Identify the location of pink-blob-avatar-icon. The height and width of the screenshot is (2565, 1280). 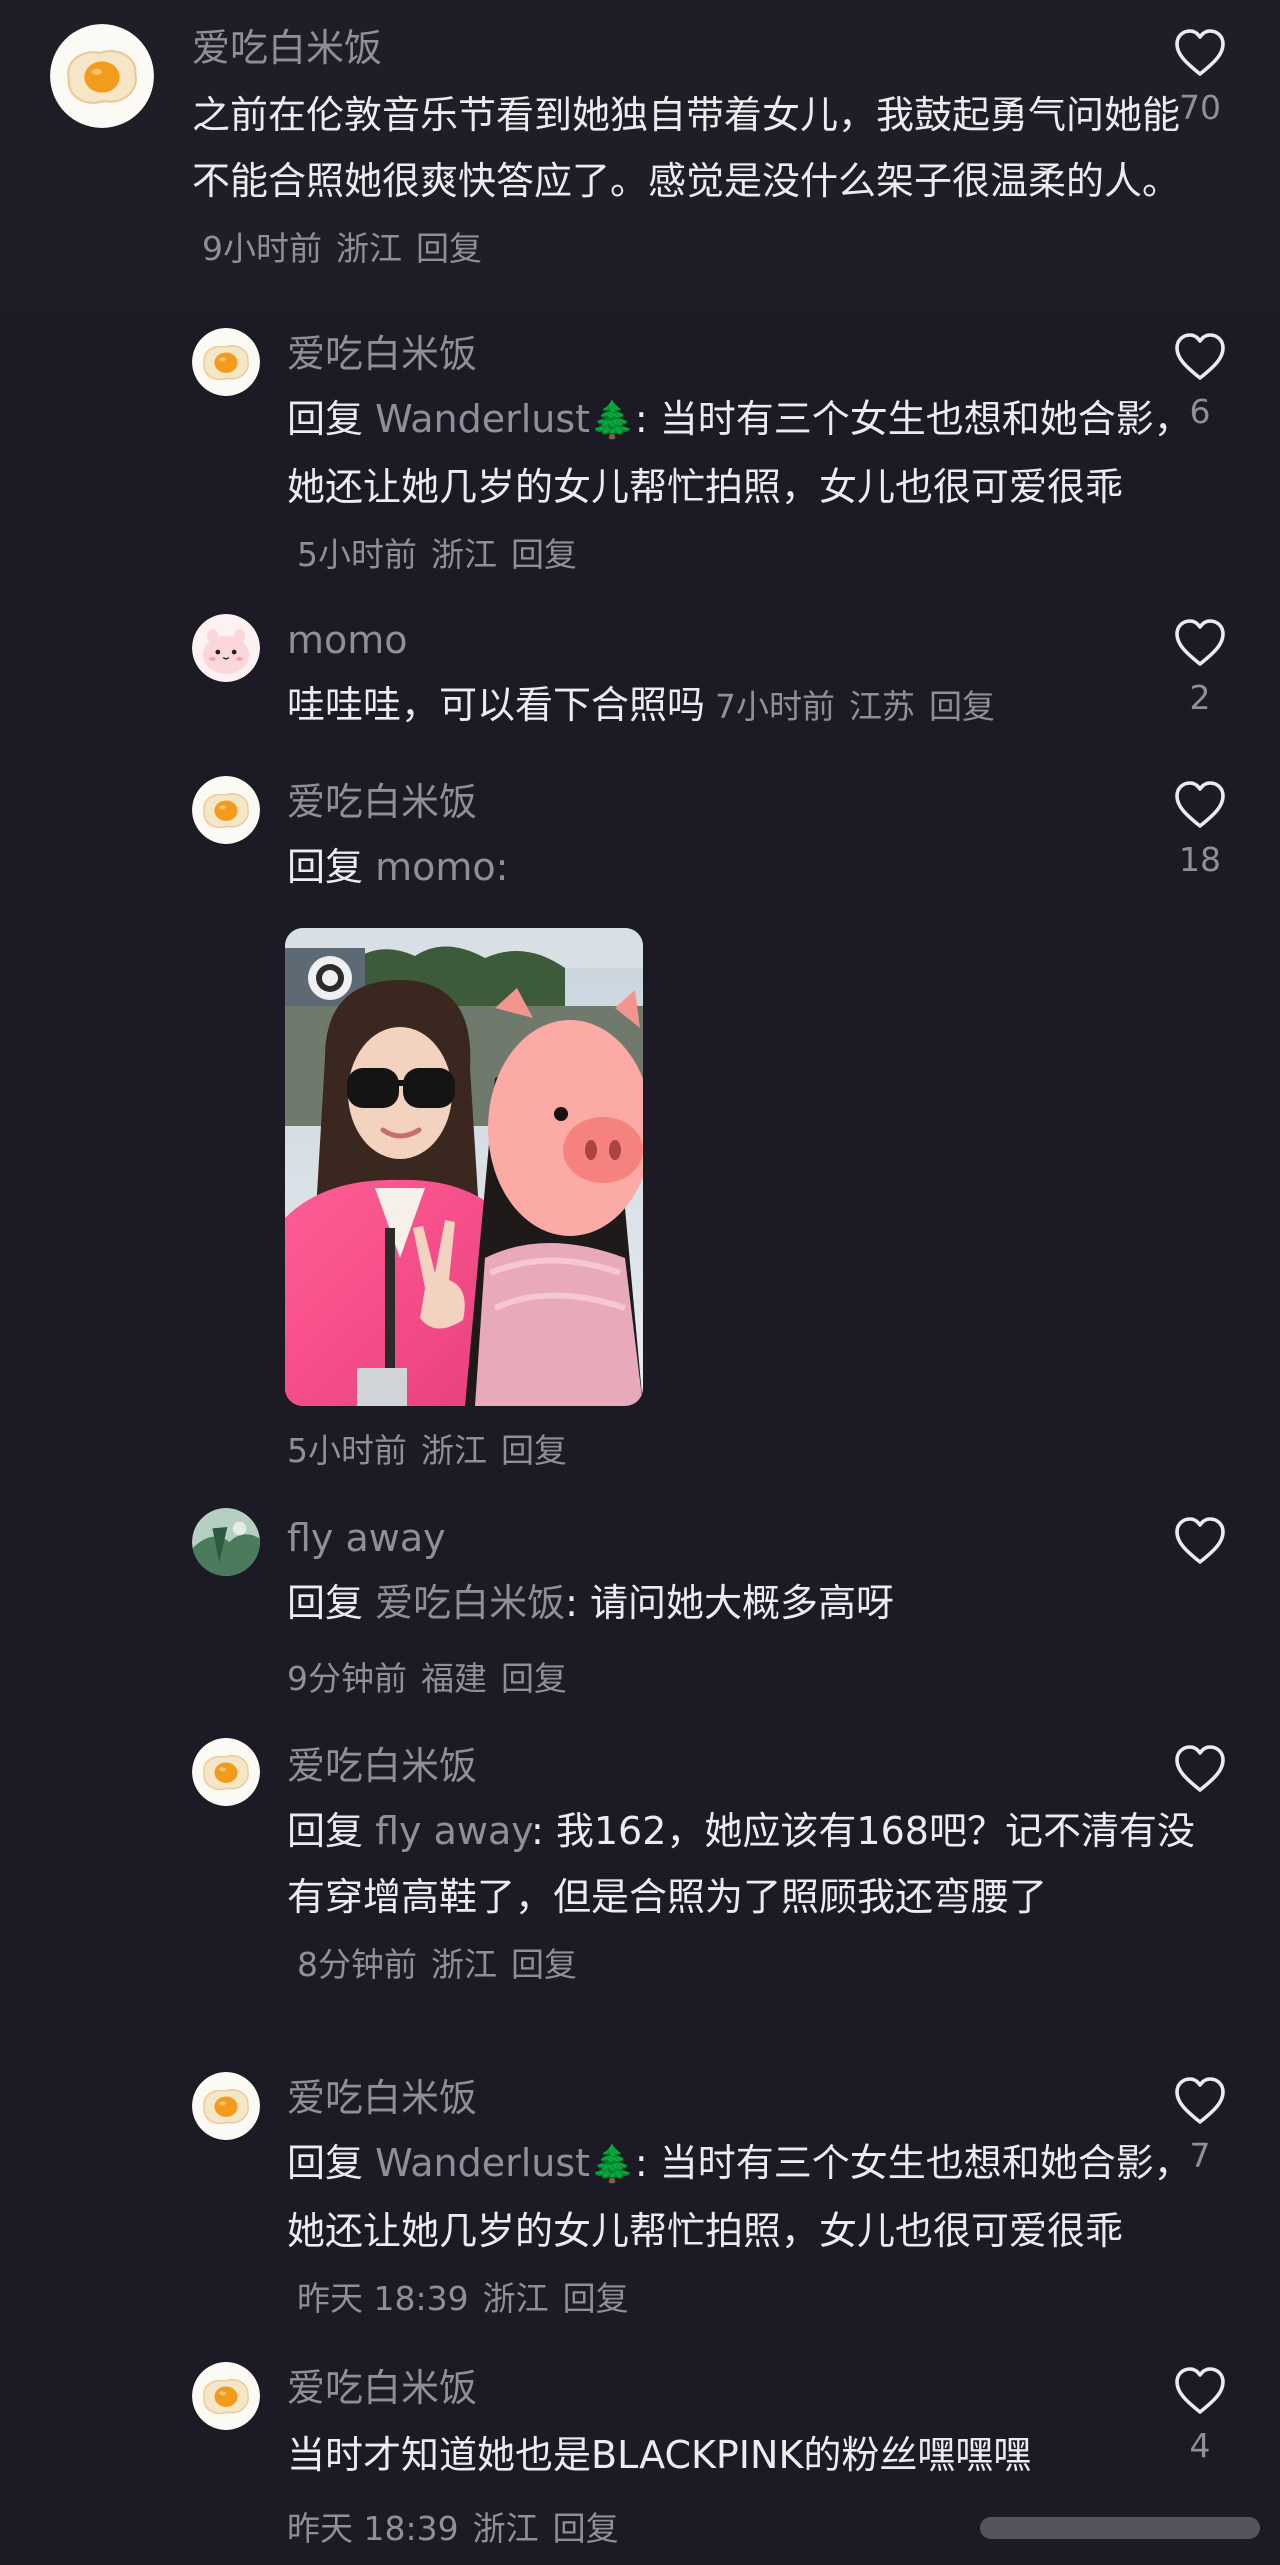
(226, 648).